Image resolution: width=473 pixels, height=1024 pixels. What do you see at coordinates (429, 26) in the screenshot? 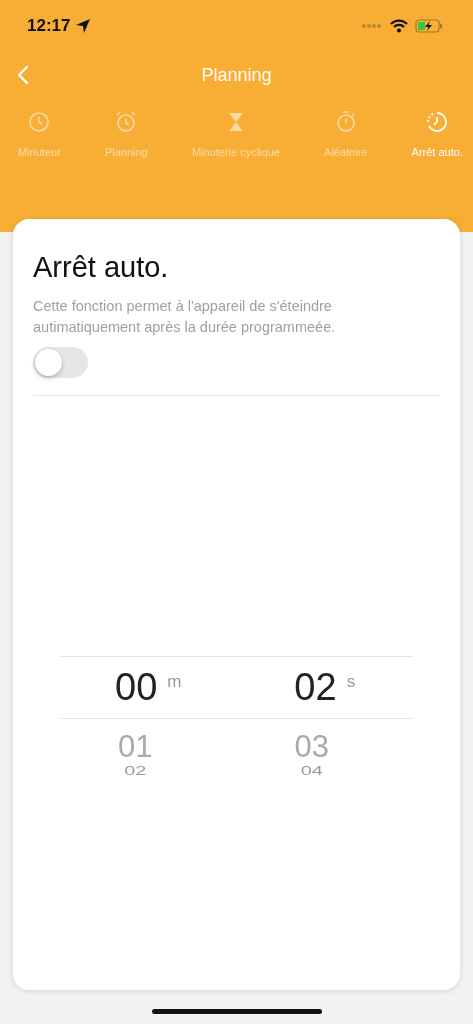
I see `battery-charging-icon` at bounding box center [429, 26].